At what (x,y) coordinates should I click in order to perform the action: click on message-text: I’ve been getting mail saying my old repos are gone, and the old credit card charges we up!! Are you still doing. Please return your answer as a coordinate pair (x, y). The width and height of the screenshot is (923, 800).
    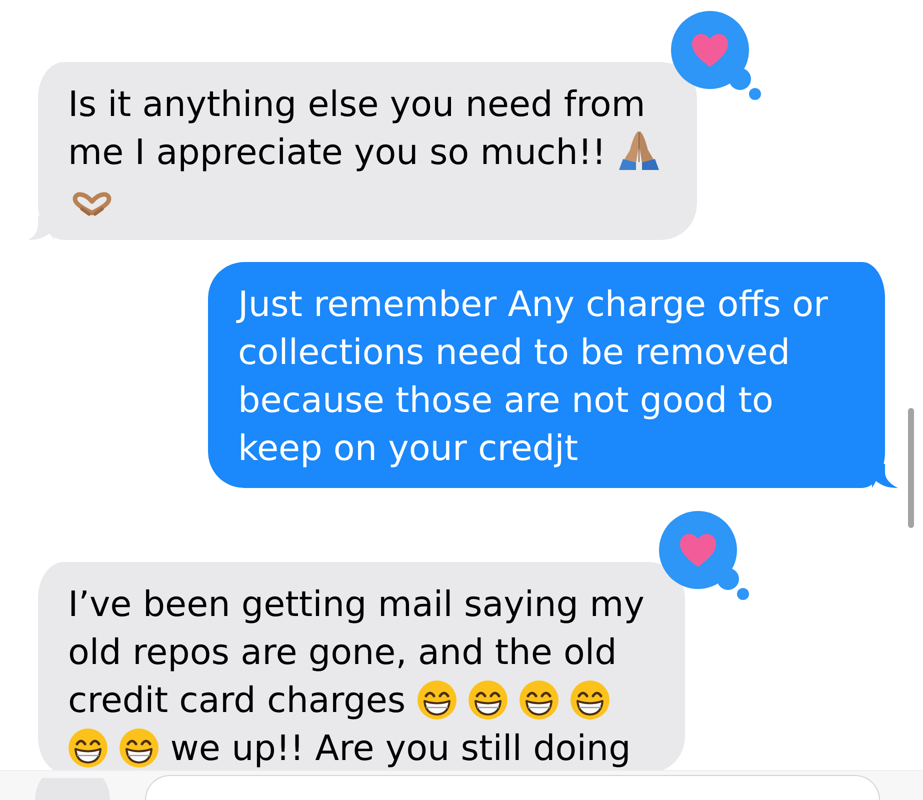
    Looking at the image, I should click on (357, 677).